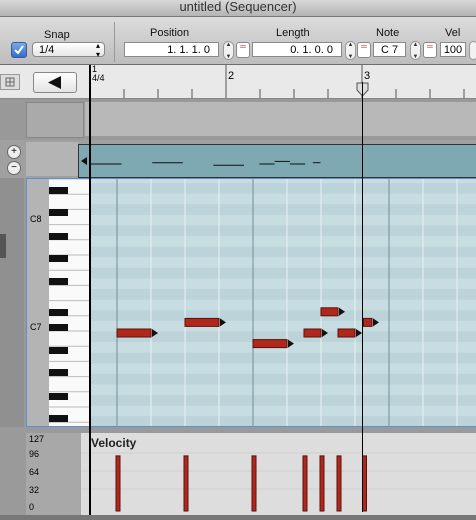 The width and height of the screenshot is (476, 520). I want to click on length-reset-button: ═, so click(364, 50).